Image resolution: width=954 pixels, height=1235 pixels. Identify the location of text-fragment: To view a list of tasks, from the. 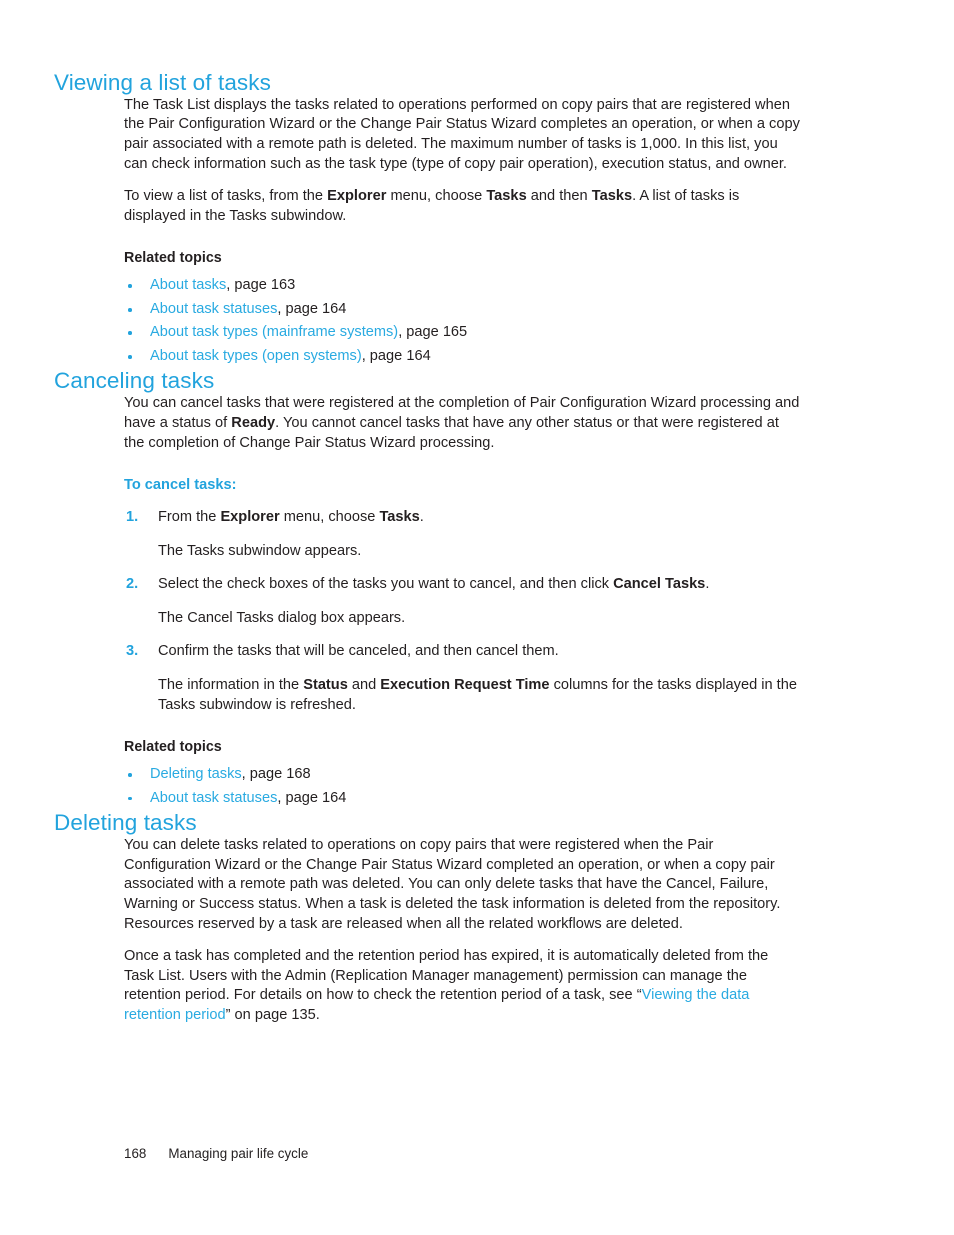
(226, 196).